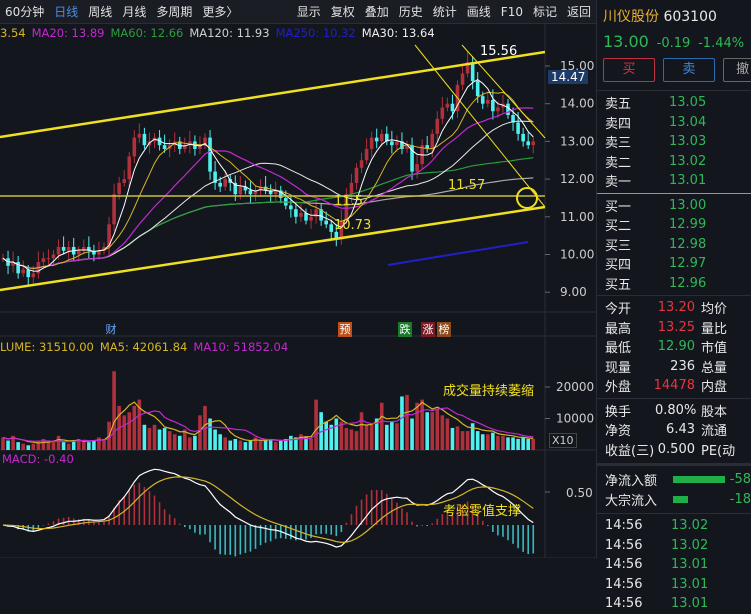 This screenshot has height=614, width=751. I want to click on highlight-circle, so click(527, 198).